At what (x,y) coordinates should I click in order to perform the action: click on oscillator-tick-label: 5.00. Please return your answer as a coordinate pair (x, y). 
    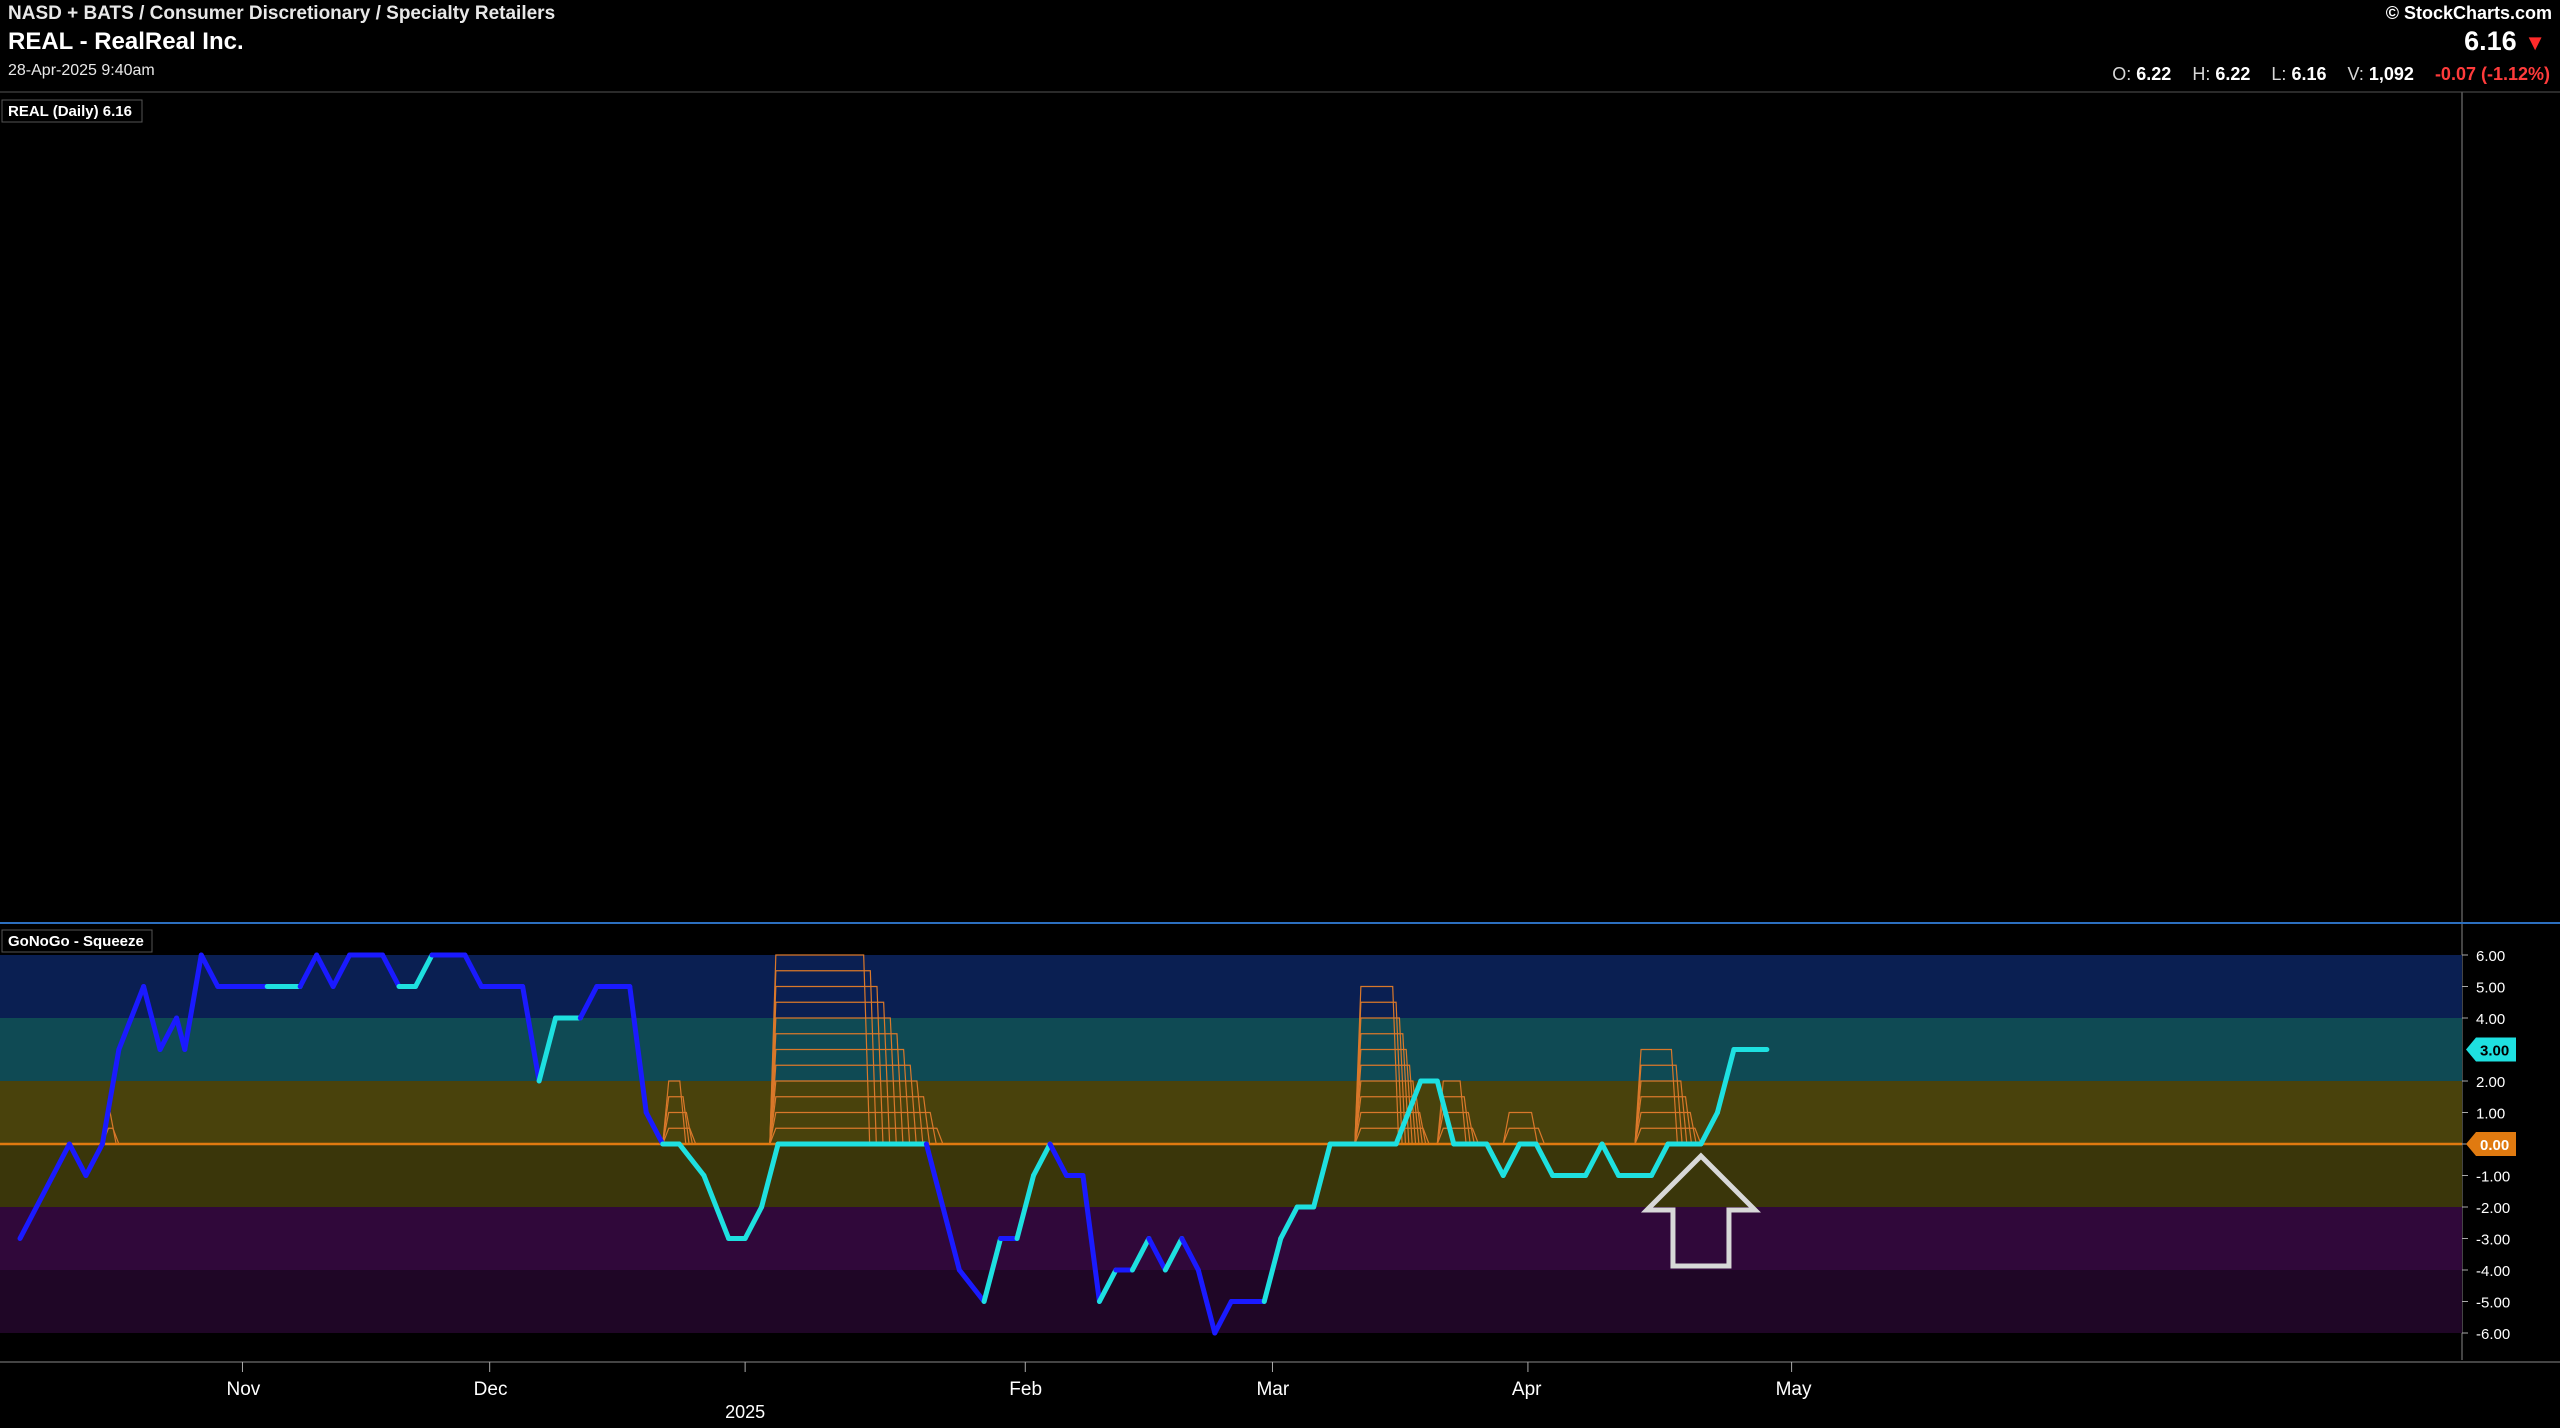
    Looking at the image, I should click on (2490, 988).